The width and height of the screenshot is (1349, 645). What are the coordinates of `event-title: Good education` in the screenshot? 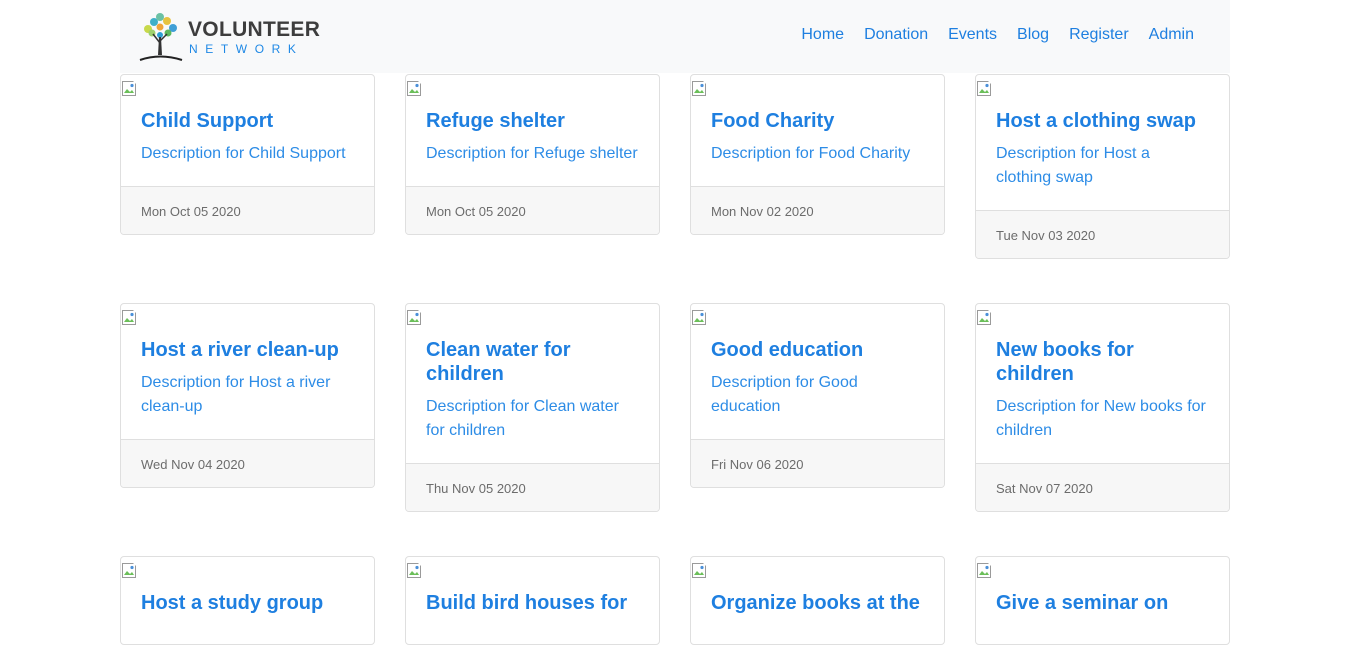 It's located at (817, 350).